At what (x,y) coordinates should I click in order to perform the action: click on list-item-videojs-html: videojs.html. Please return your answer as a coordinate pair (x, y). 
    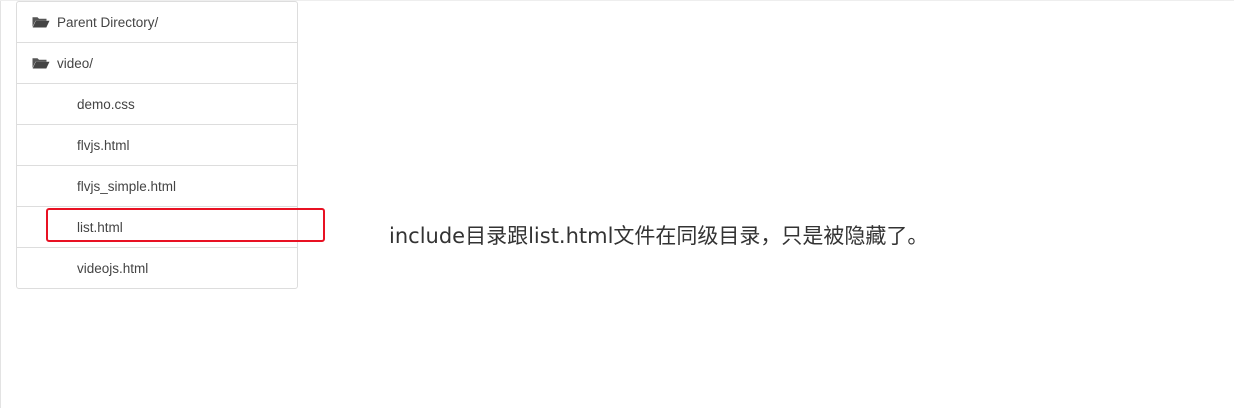
    Looking at the image, I should click on (157, 267).